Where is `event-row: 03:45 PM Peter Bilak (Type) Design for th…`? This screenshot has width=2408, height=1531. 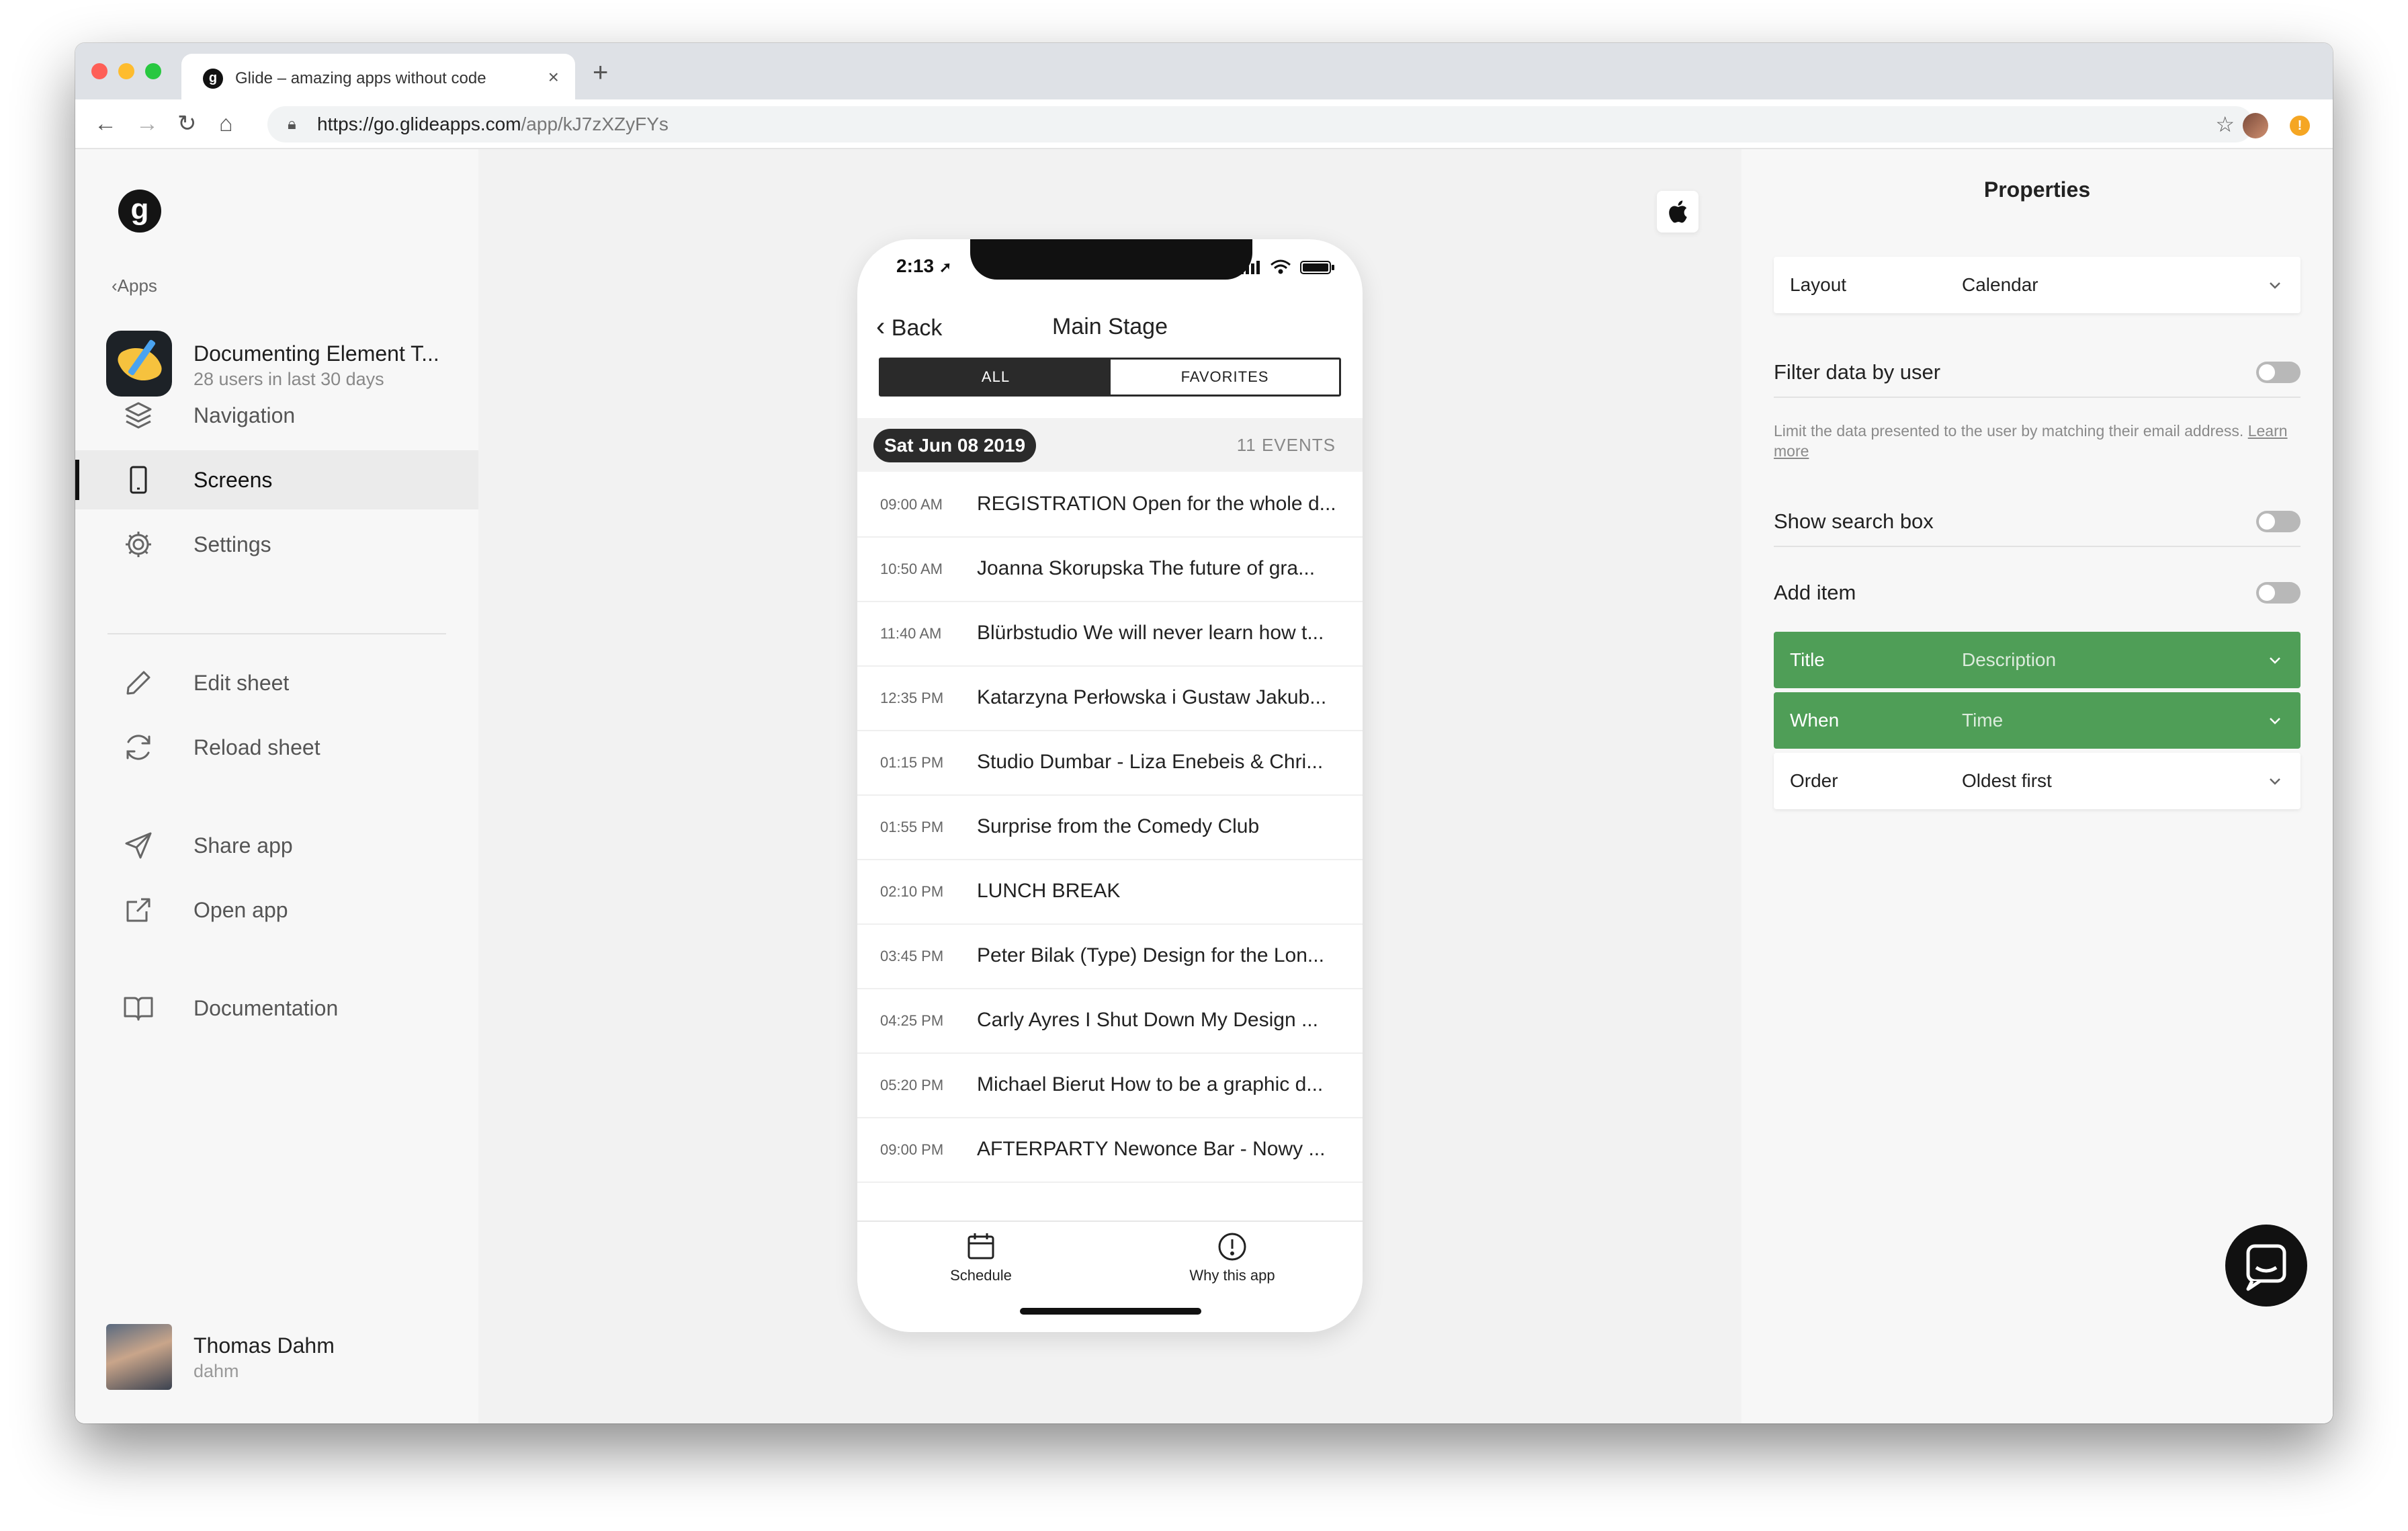
event-row: 03:45 PM Peter Bilak (Type) Design for th… is located at coordinates (1110, 957).